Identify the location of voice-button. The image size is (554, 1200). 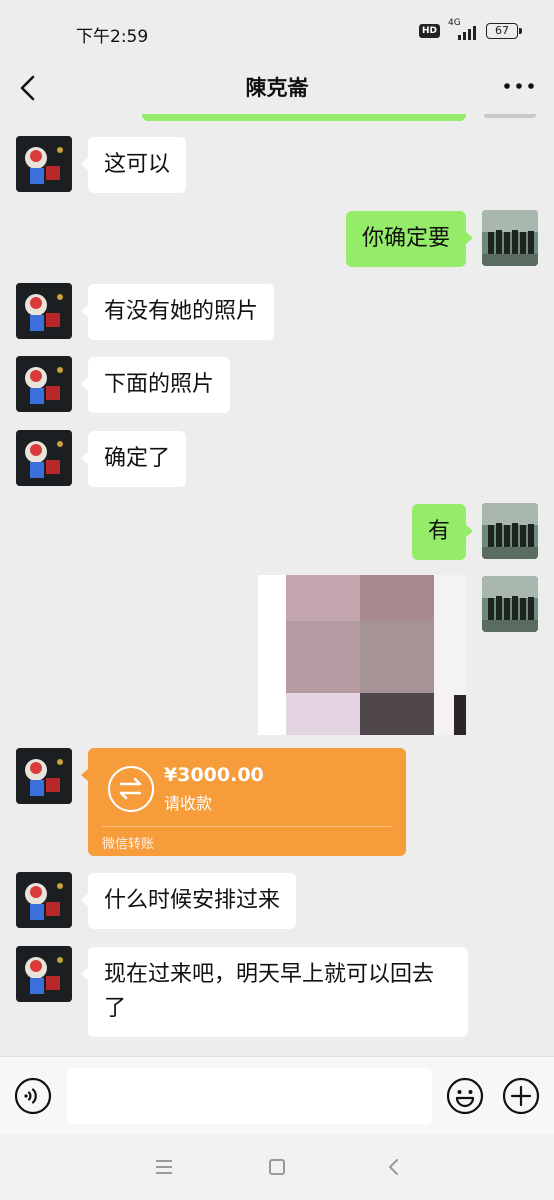
(33, 1096).